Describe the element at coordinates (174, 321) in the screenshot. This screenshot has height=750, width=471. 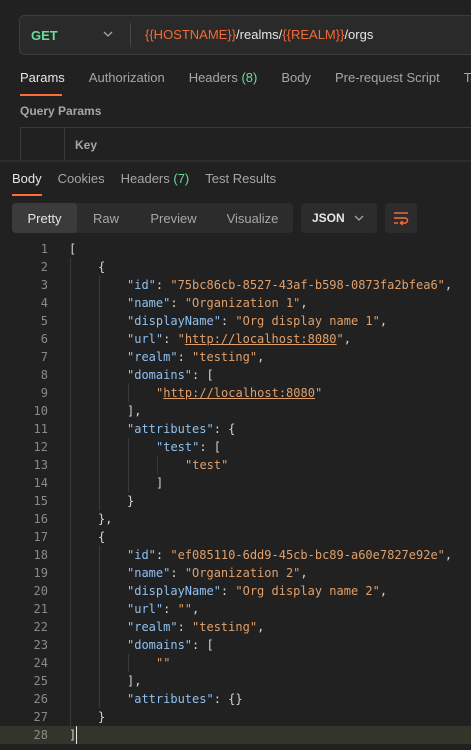
I see `json-key: "displayName"` at that location.